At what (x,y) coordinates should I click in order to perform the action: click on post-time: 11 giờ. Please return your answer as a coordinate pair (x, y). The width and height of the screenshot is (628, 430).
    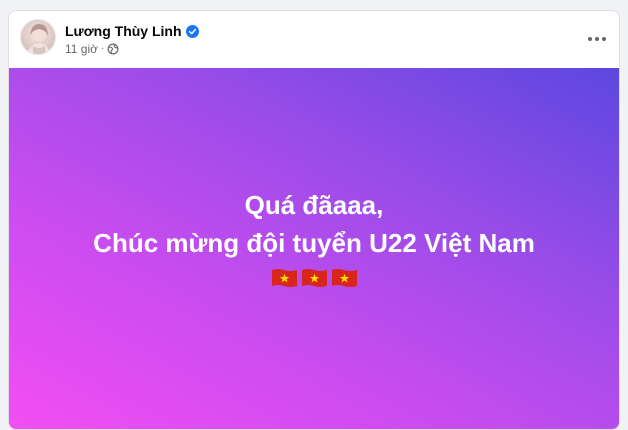
    Looking at the image, I should click on (81, 49).